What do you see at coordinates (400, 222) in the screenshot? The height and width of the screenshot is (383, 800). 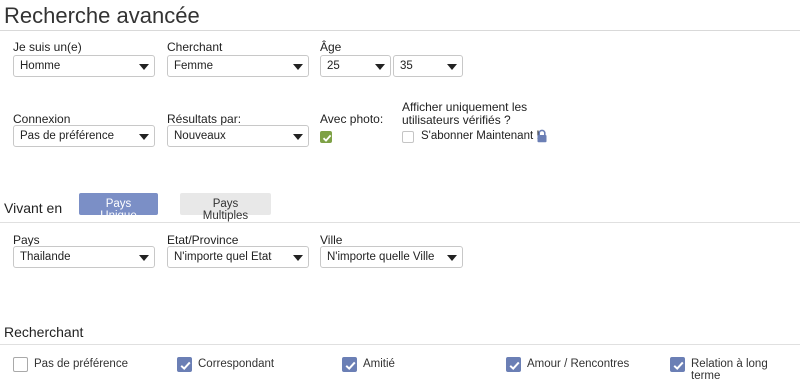 I see `location-divider` at bounding box center [400, 222].